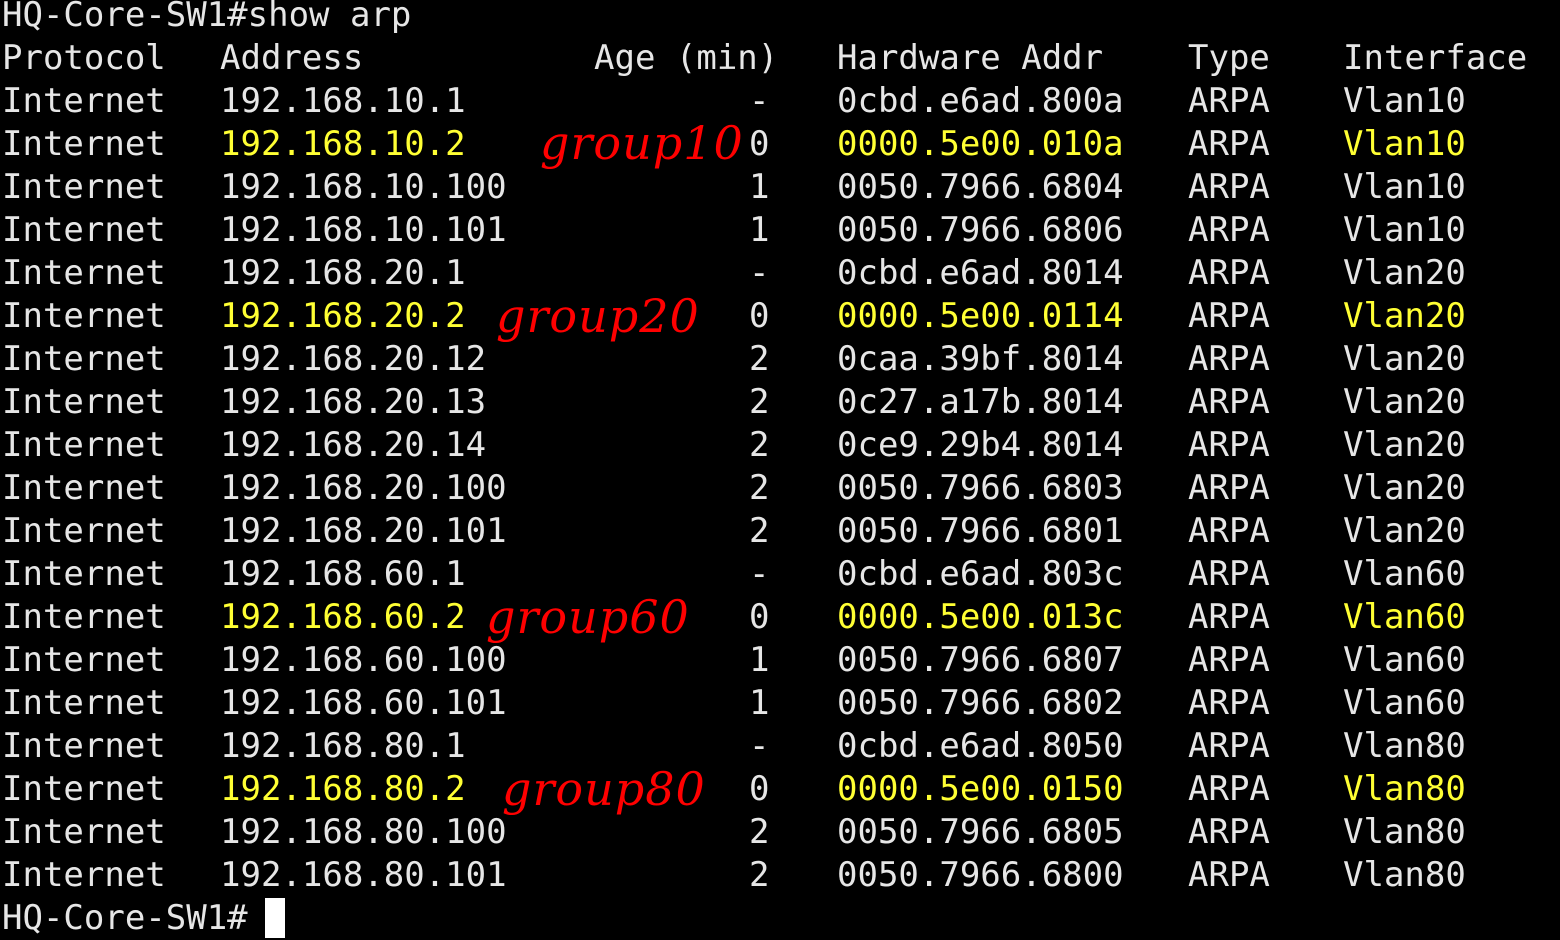  I want to click on header-type: Type, so click(1229, 58).